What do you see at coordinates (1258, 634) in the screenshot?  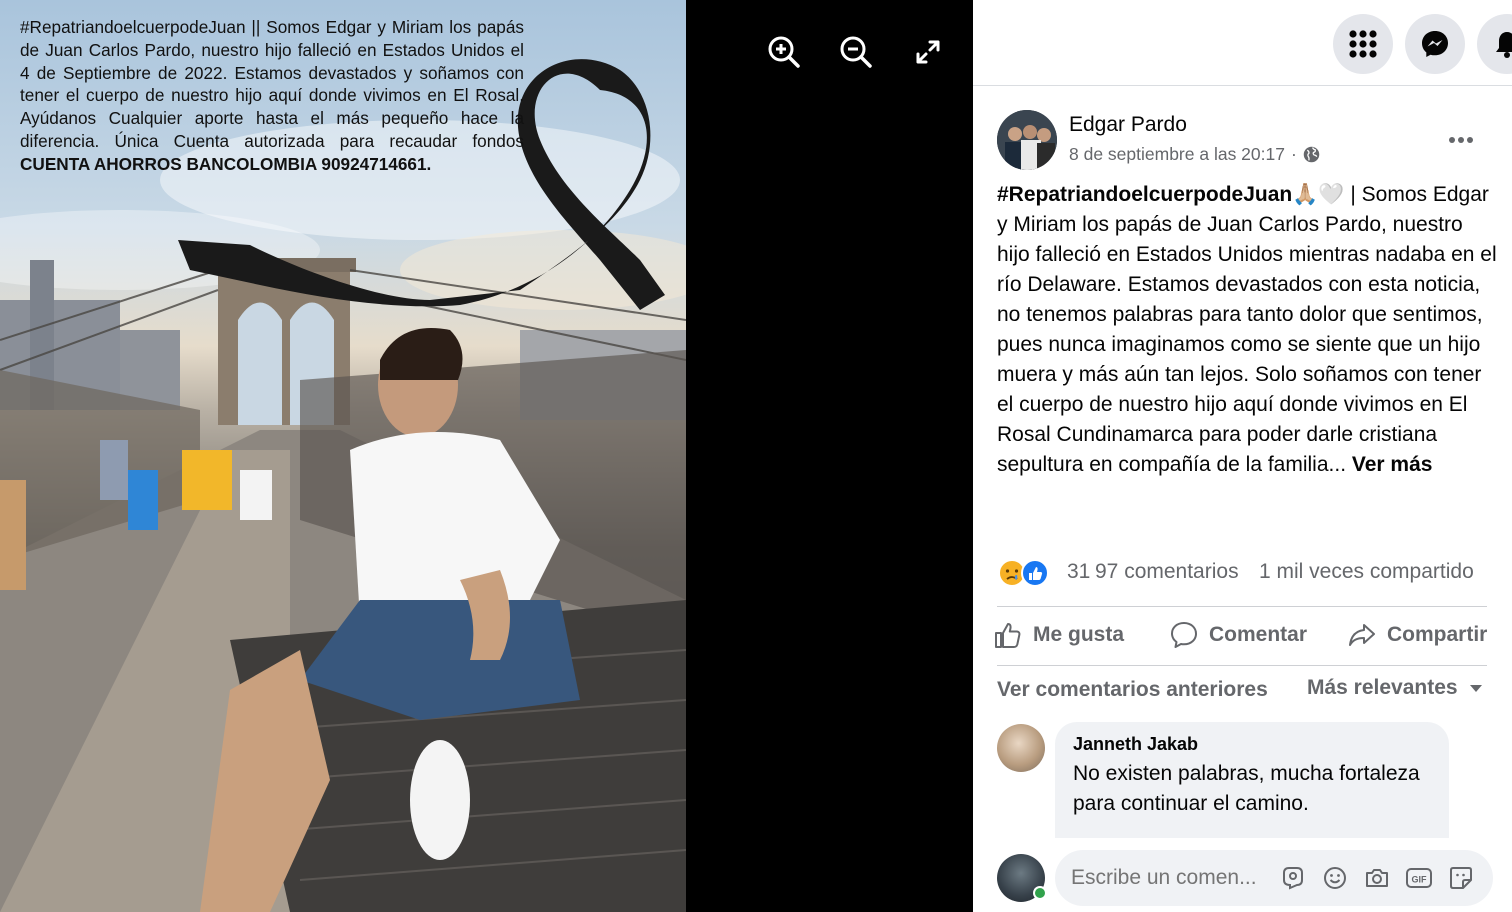 I see `comment-label: Comentar` at bounding box center [1258, 634].